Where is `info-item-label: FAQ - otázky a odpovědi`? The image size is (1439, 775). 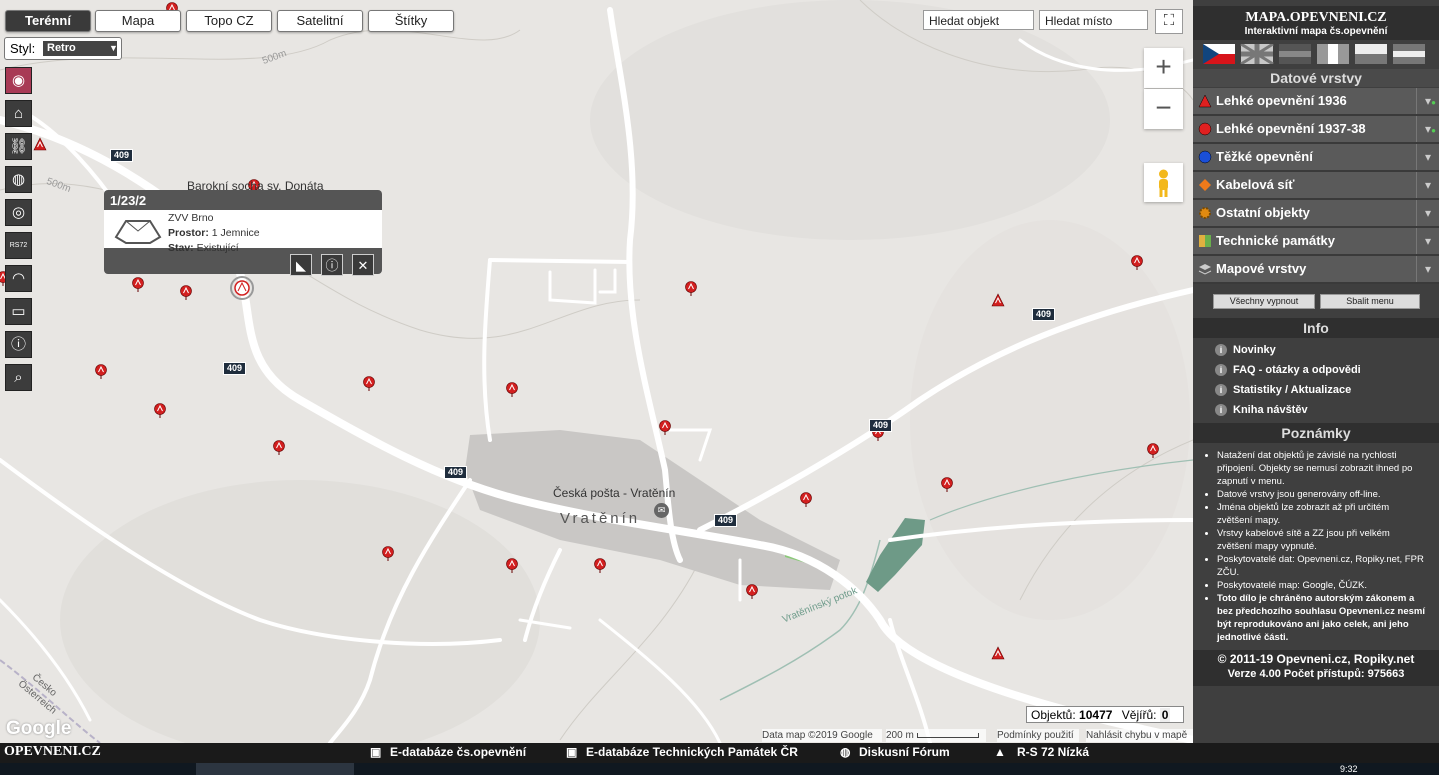 info-item-label: FAQ - otázky a odpovědi is located at coordinates (1297, 370).